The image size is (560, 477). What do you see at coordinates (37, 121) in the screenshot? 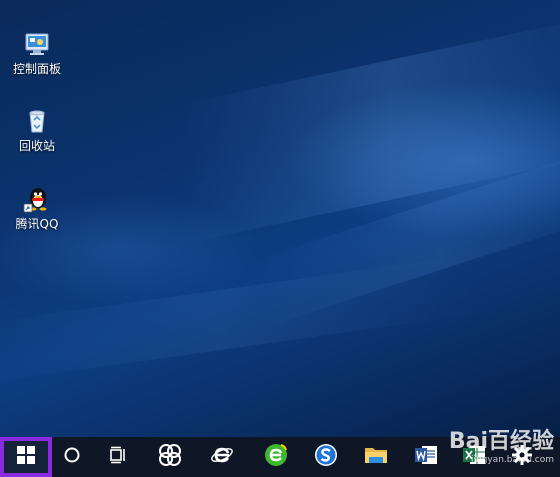
I see `recycle-bin-icon` at bounding box center [37, 121].